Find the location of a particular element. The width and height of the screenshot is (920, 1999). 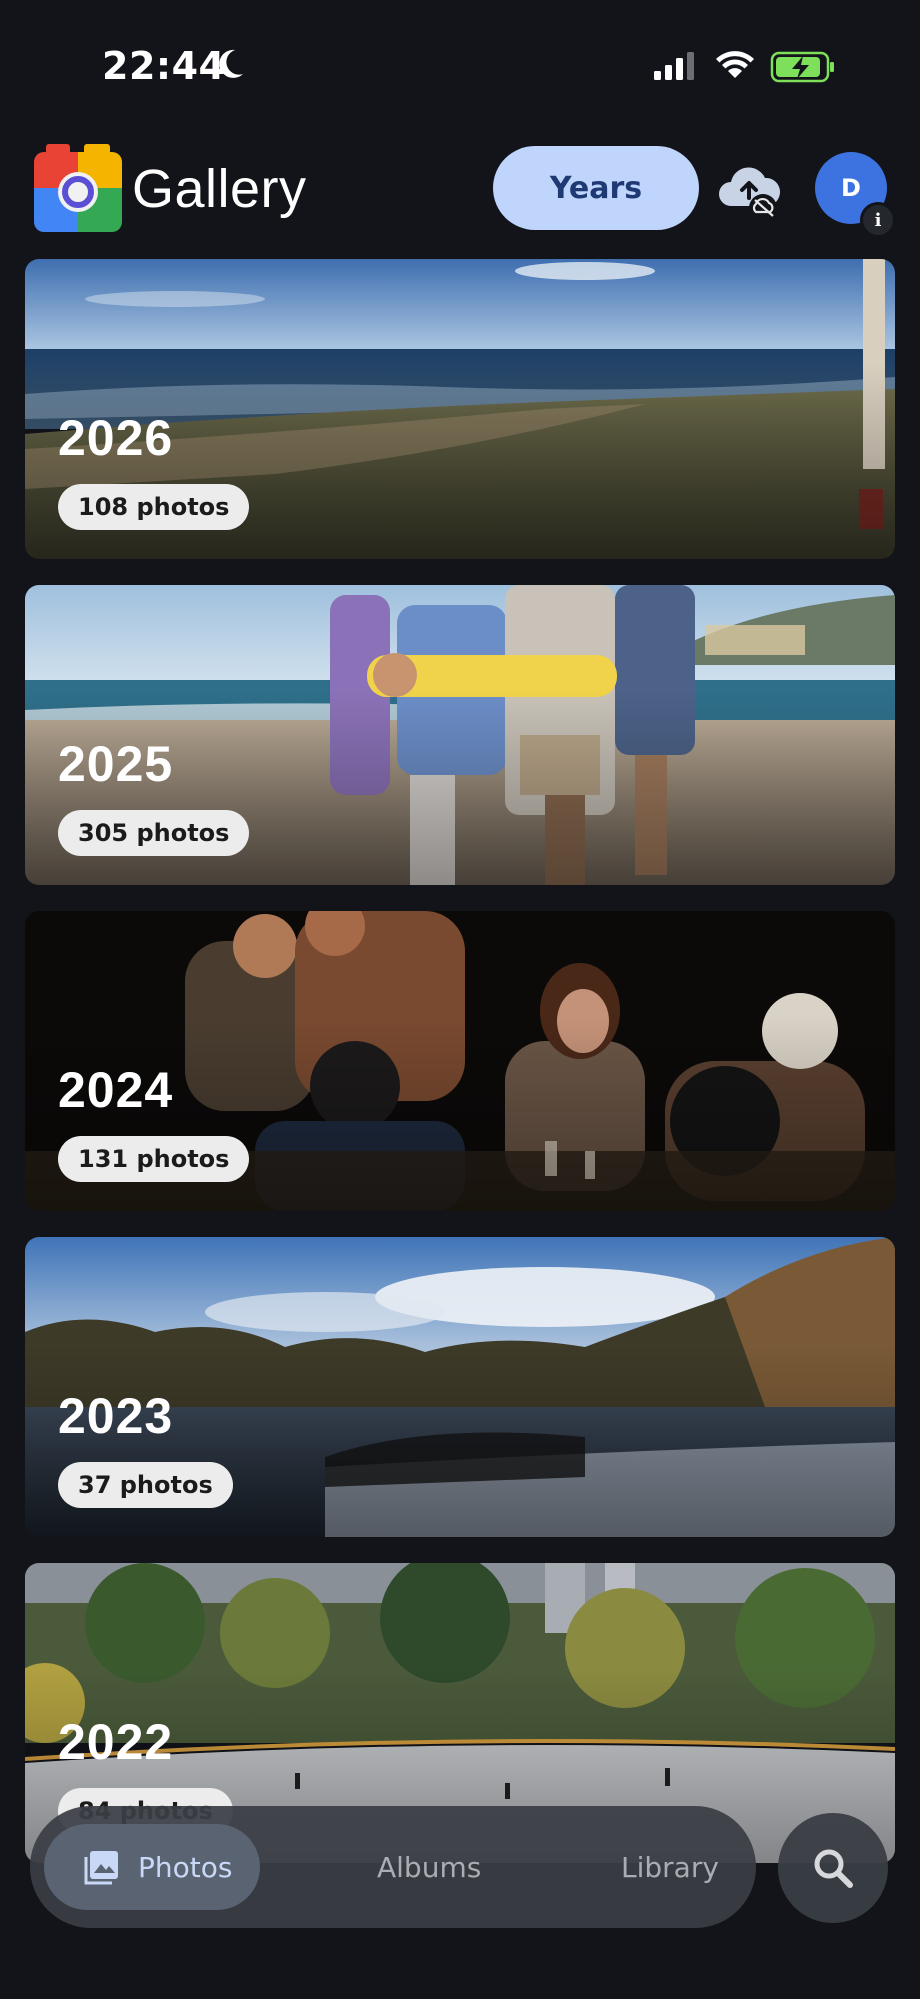

photos-icon is located at coordinates (101, 1868).